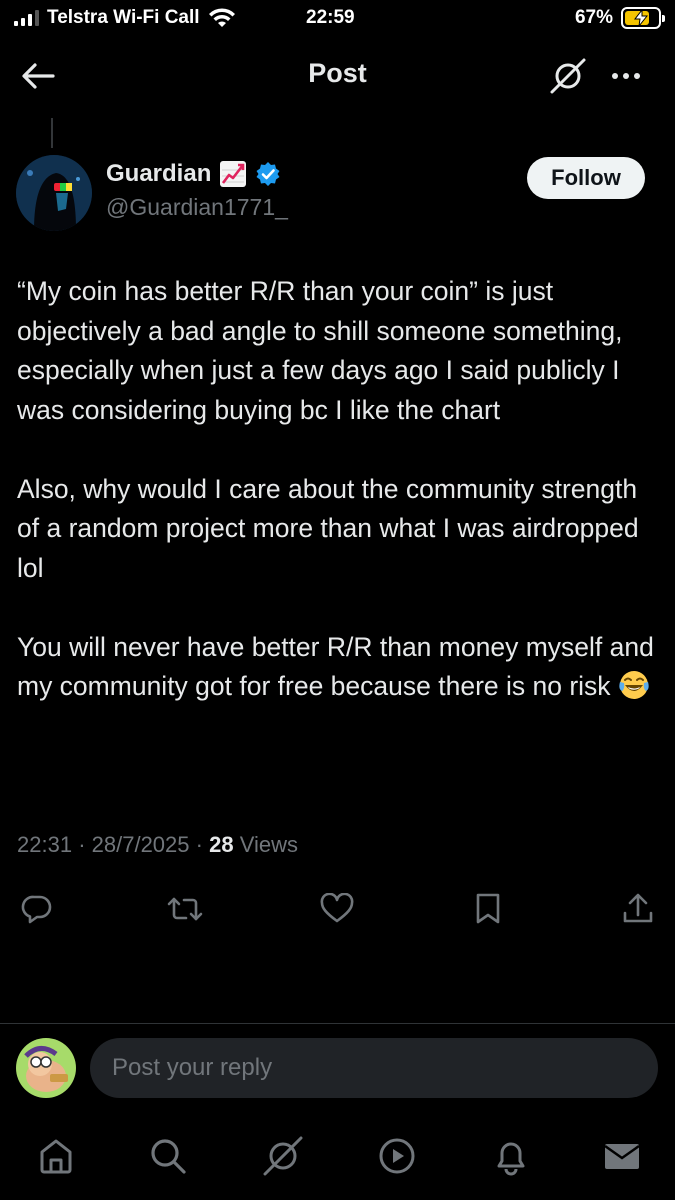 The image size is (675, 1200). What do you see at coordinates (643, 18) in the screenshot?
I see `battery-icon` at bounding box center [643, 18].